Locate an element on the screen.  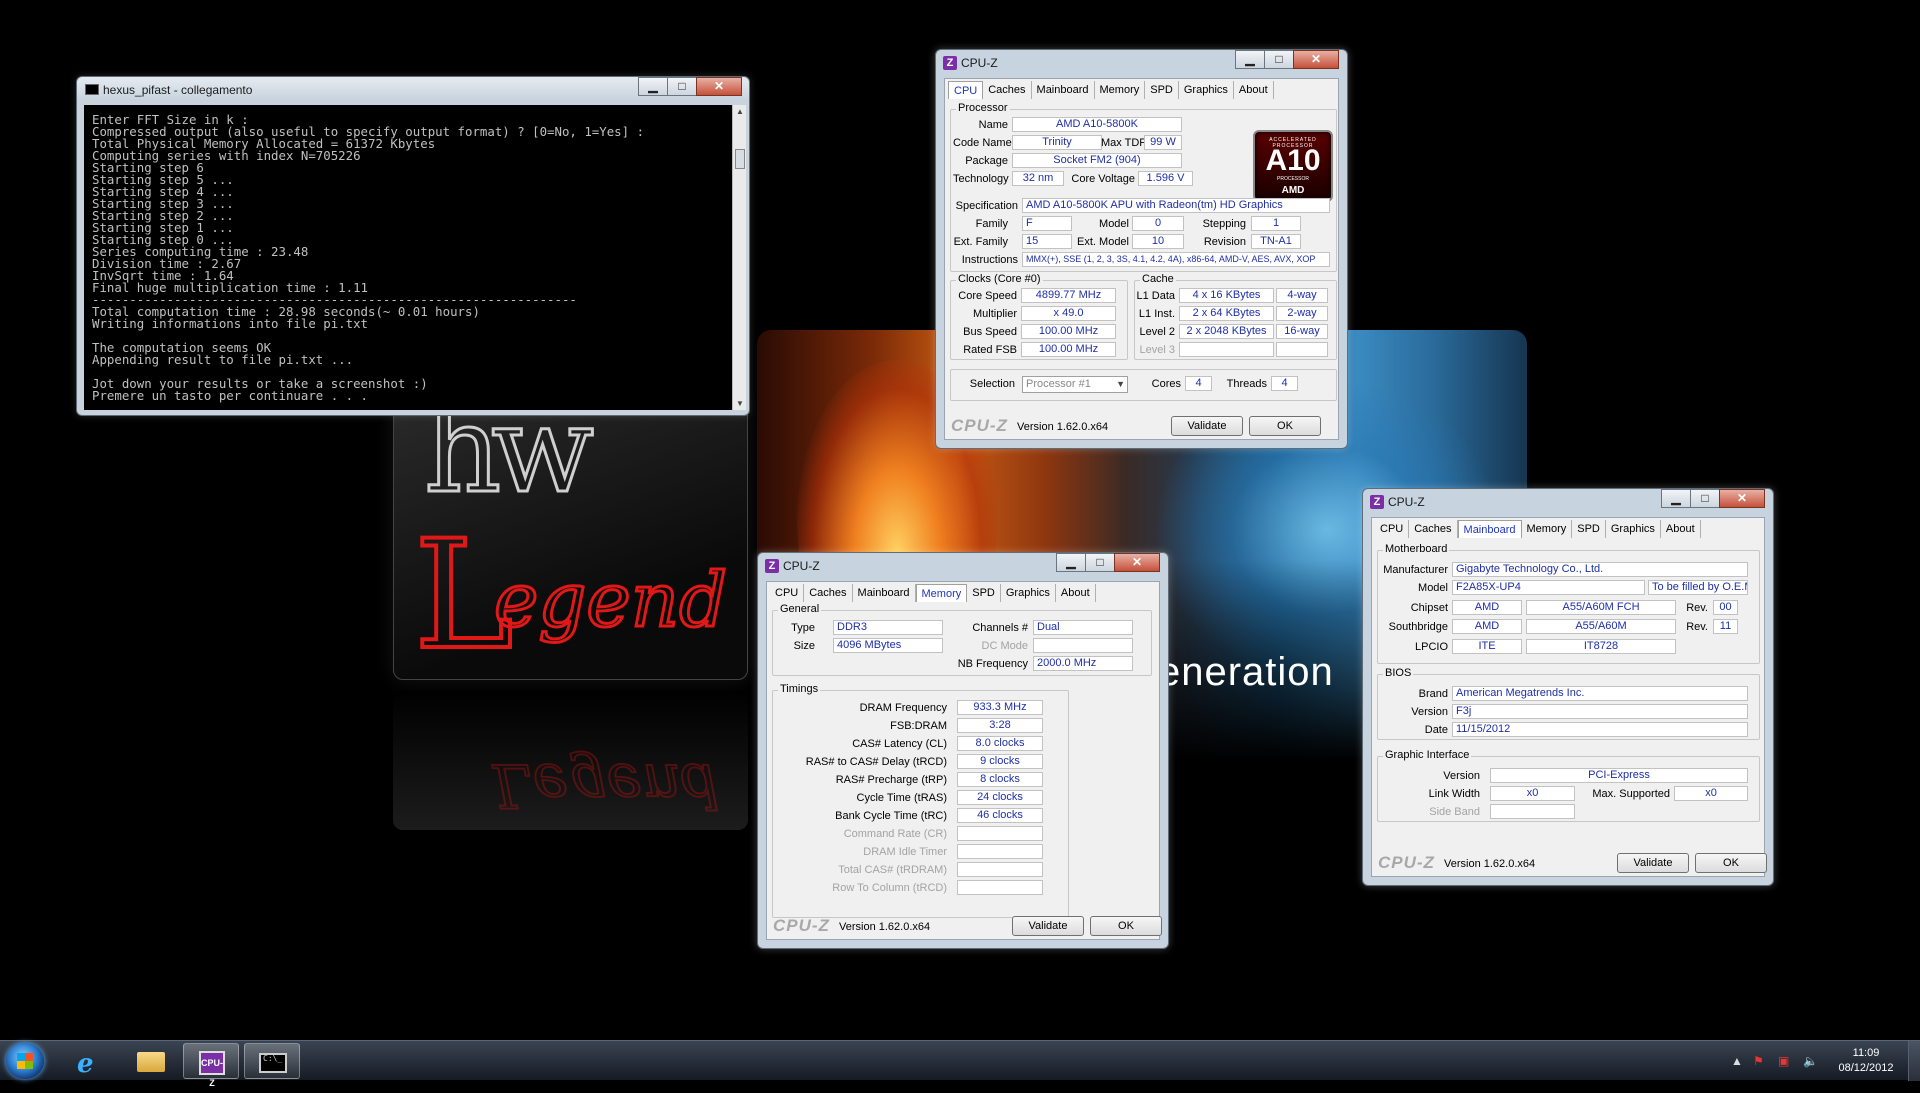
mb-southbridge-vendor: AMD is located at coordinates (1487, 626).